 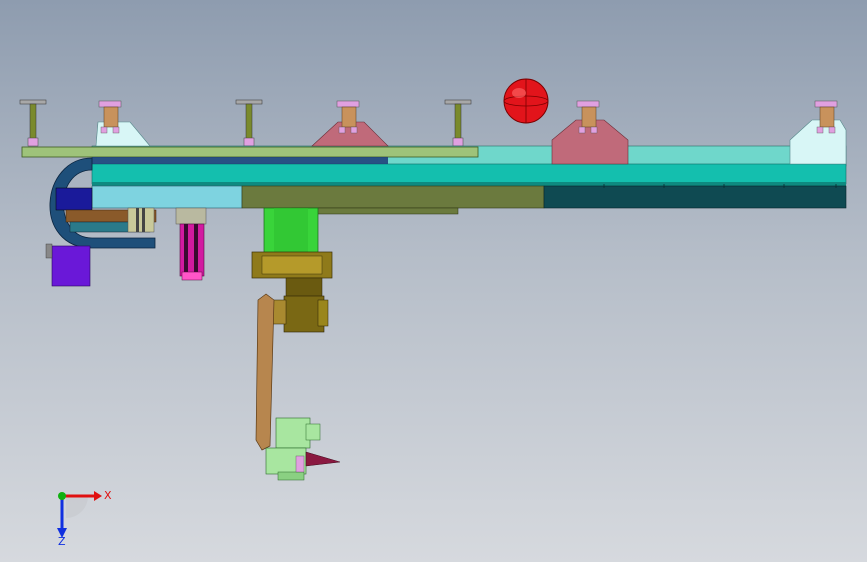 I want to click on coordinate-triad: X Z, so click(x=84, y=518).